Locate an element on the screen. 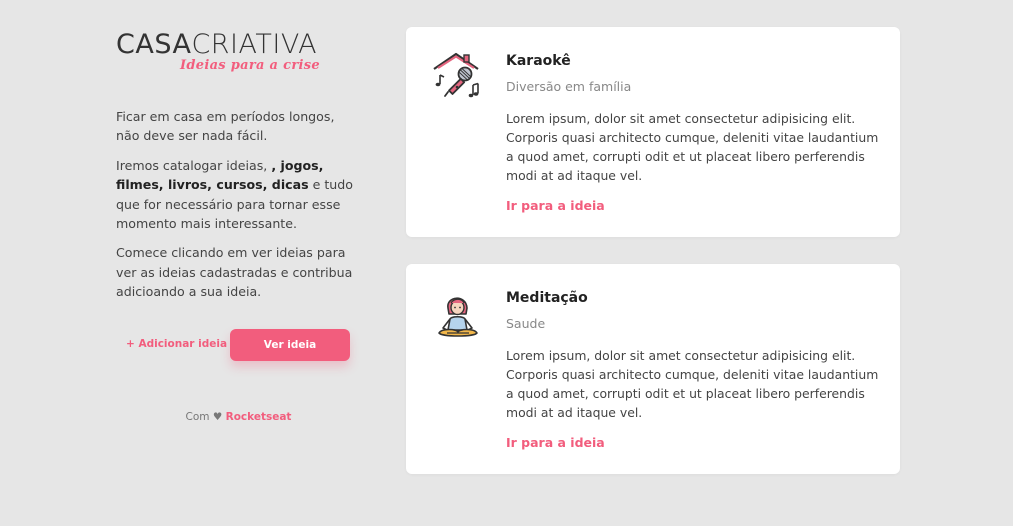 This screenshot has height=526, width=1013. idea-category: Diversão em família is located at coordinates (569, 86).